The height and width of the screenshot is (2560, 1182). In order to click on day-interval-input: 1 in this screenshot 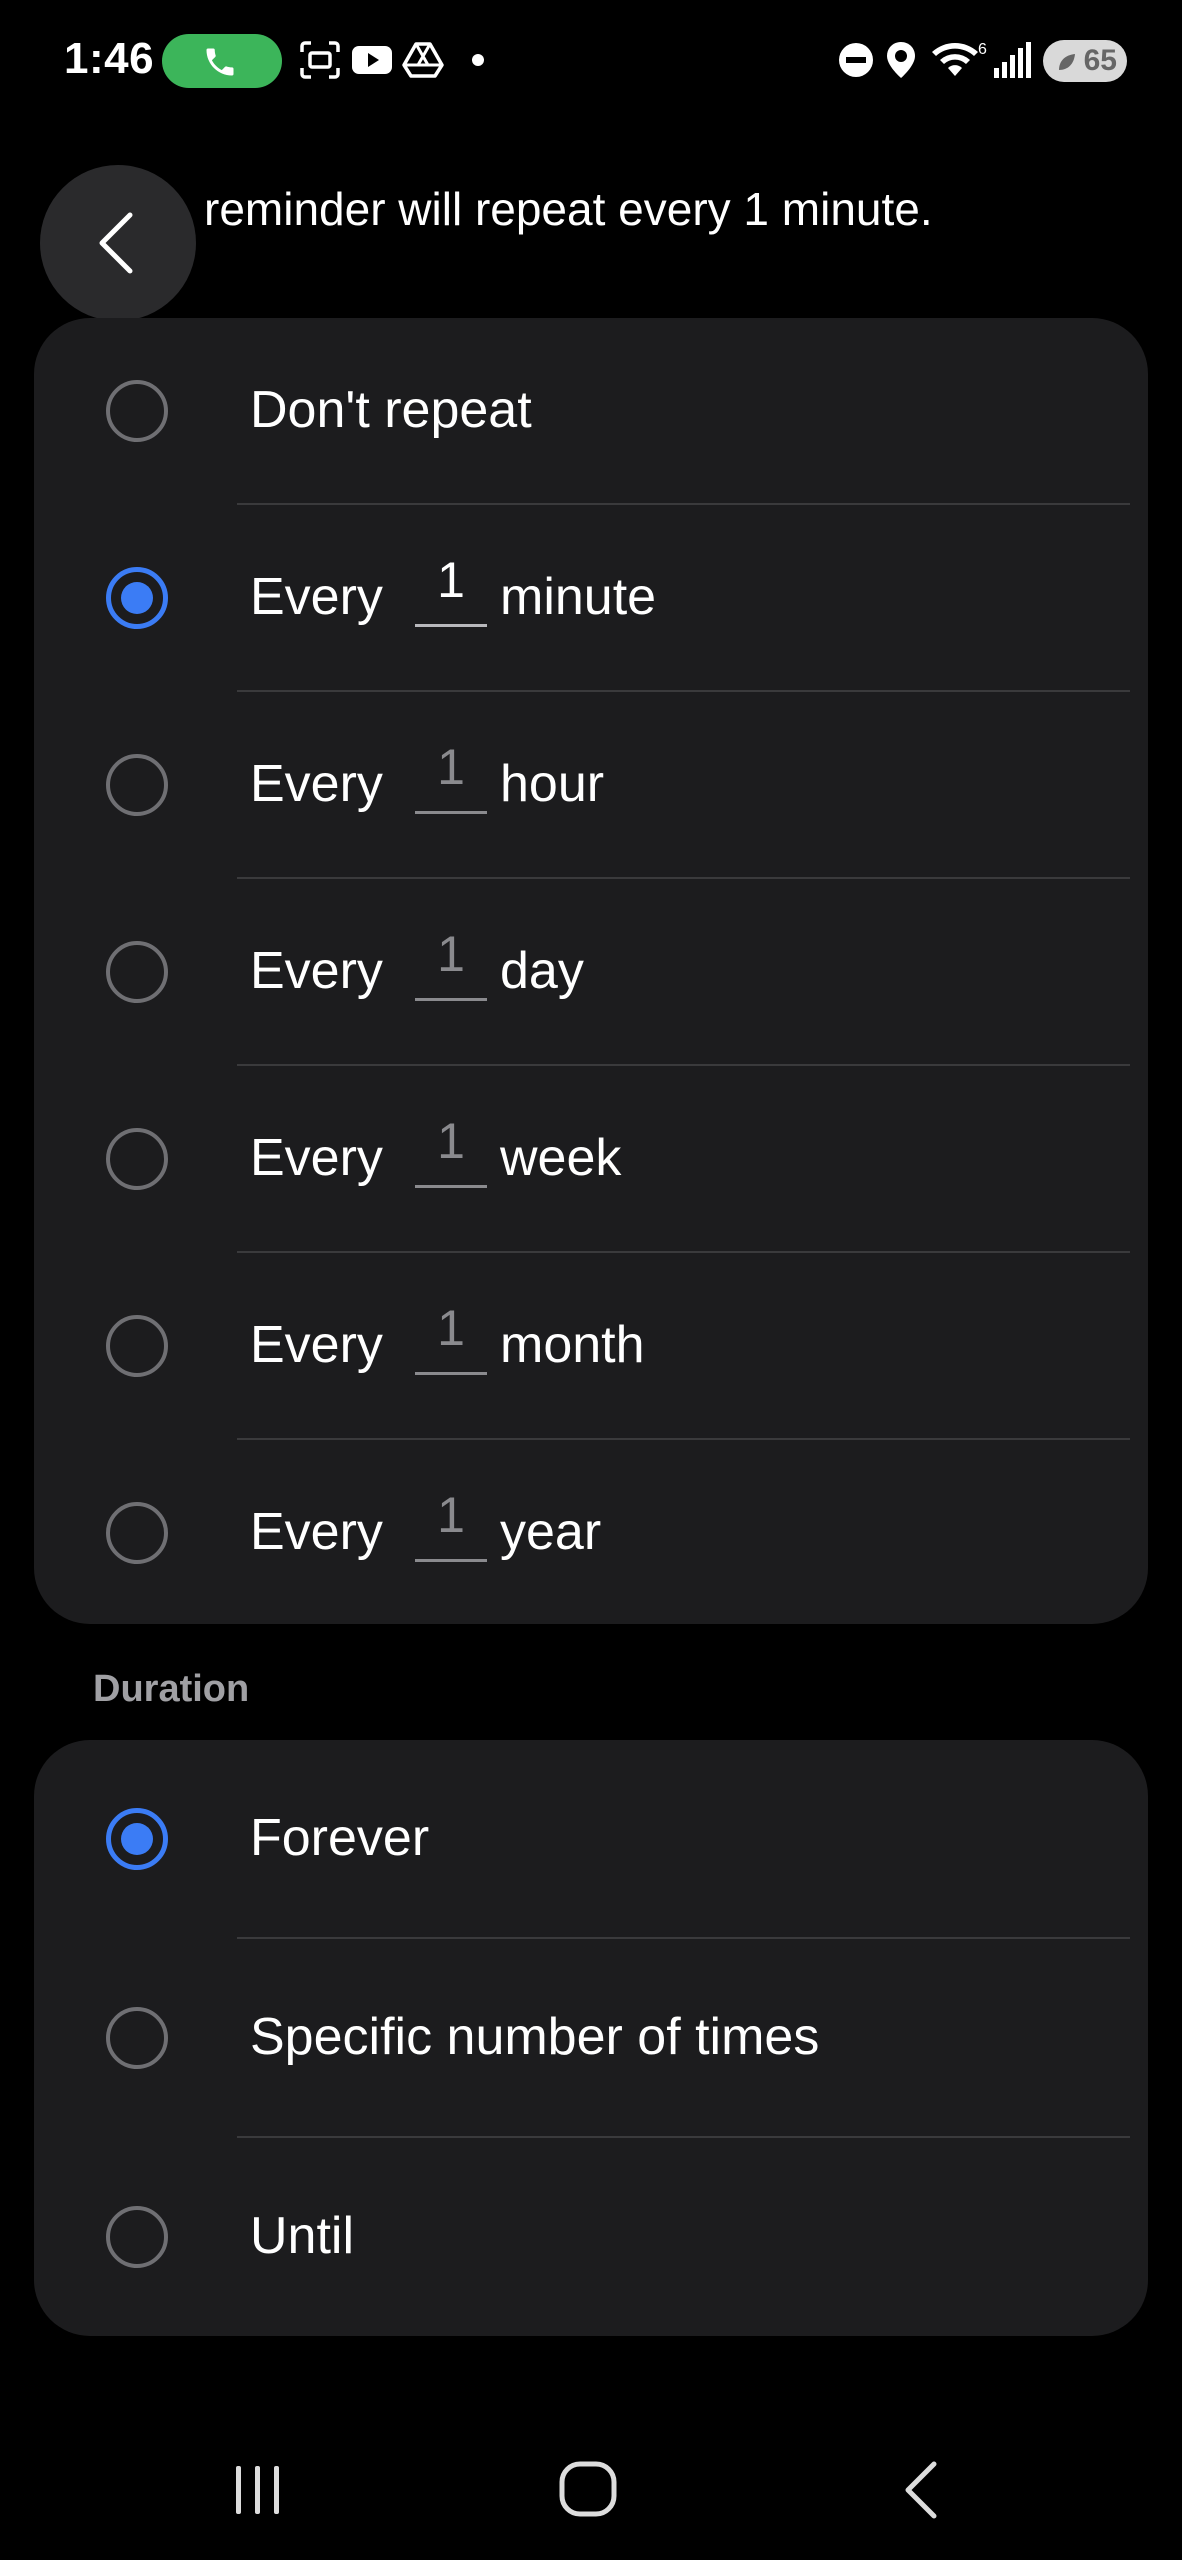, I will do `click(451, 963)`.